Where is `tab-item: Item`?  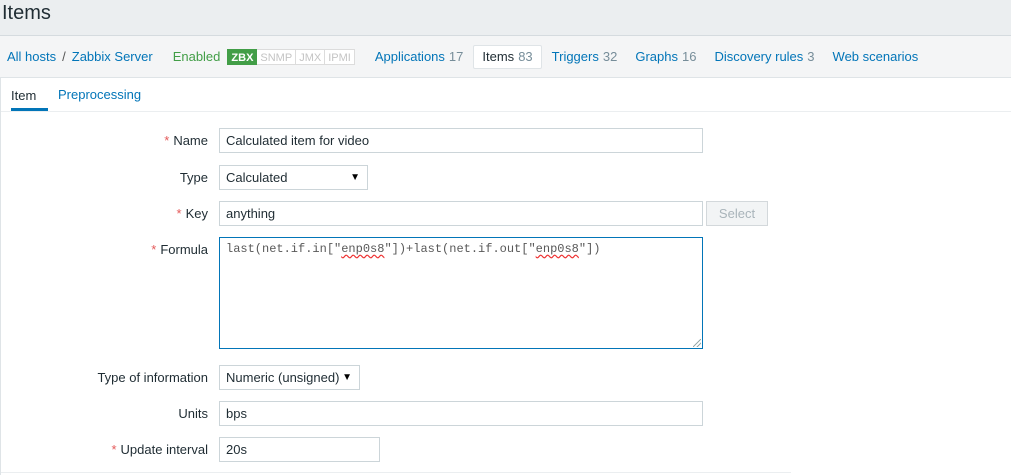 tab-item: Item is located at coordinates (29, 94).